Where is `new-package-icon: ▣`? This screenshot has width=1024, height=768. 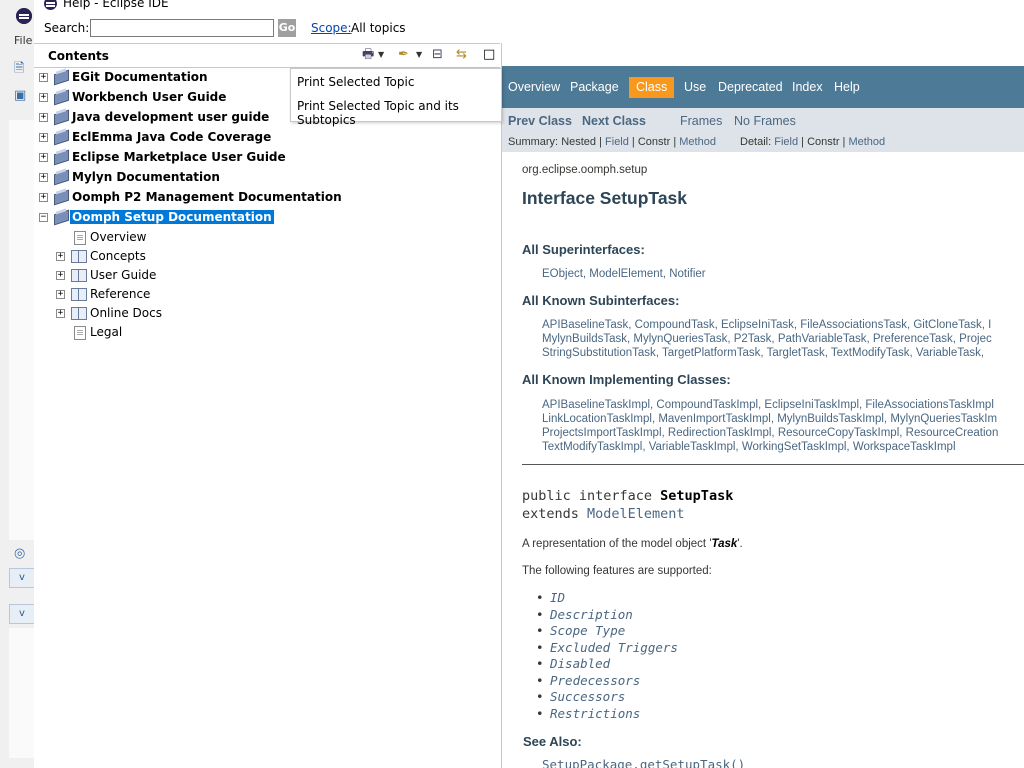 new-package-icon: ▣ is located at coordinates (23, 96).